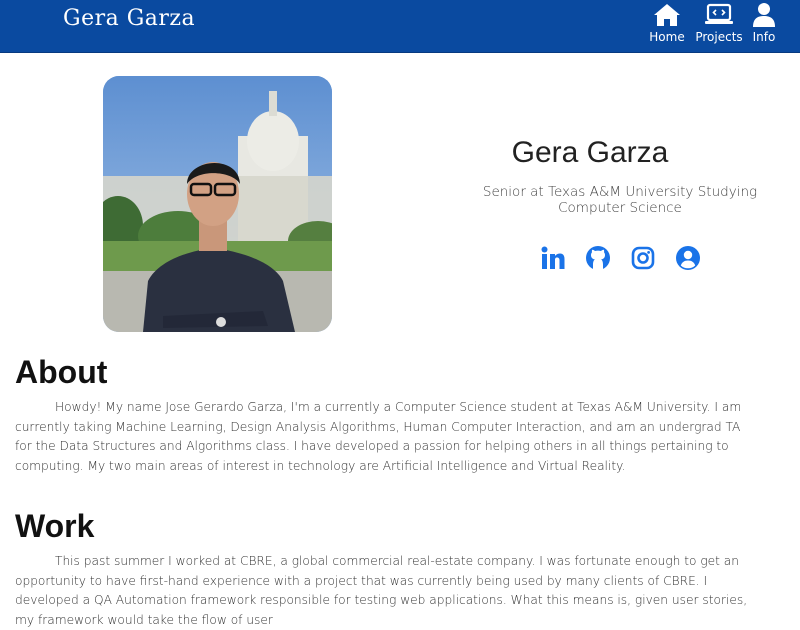 This screenshot has width=800, height=630. What do you see at coordinates (129, 18) in the screenshot?
I see `brand-title: Gera Garza` at bounding box center [129, 18].